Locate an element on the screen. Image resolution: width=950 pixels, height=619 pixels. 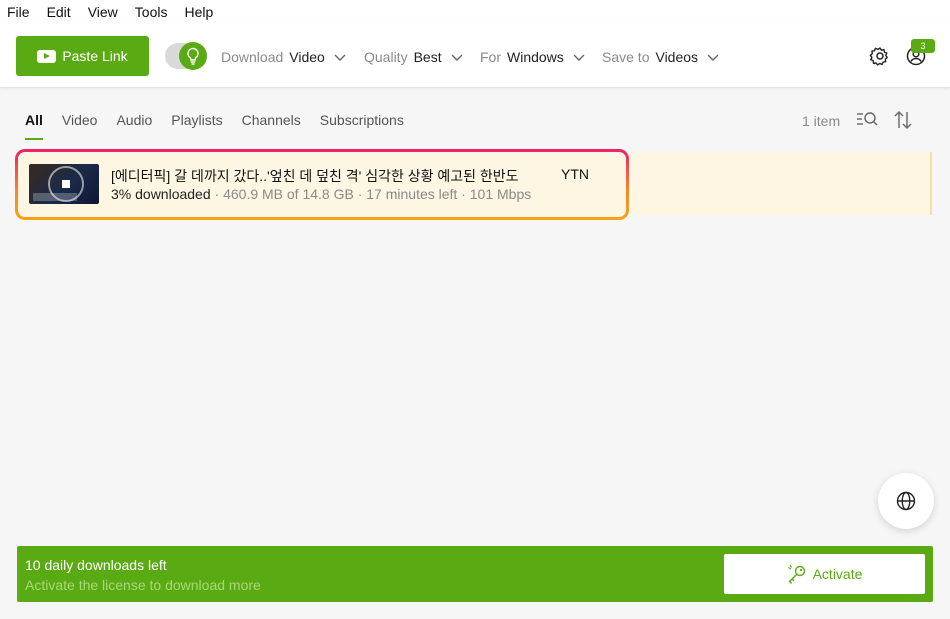
download-type-dropdown: Download Video is located at coordinates (284, 57).